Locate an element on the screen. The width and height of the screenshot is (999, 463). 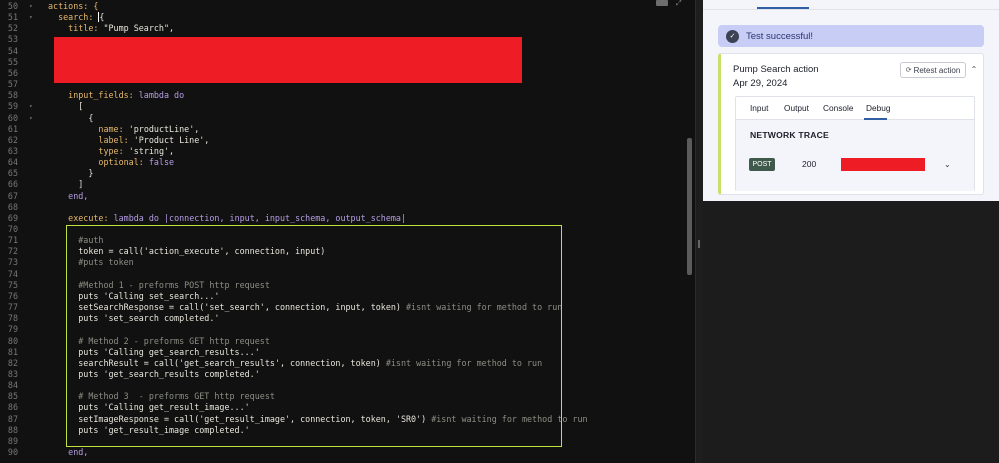
line-number: 62 is located at coordinates (12, 139).